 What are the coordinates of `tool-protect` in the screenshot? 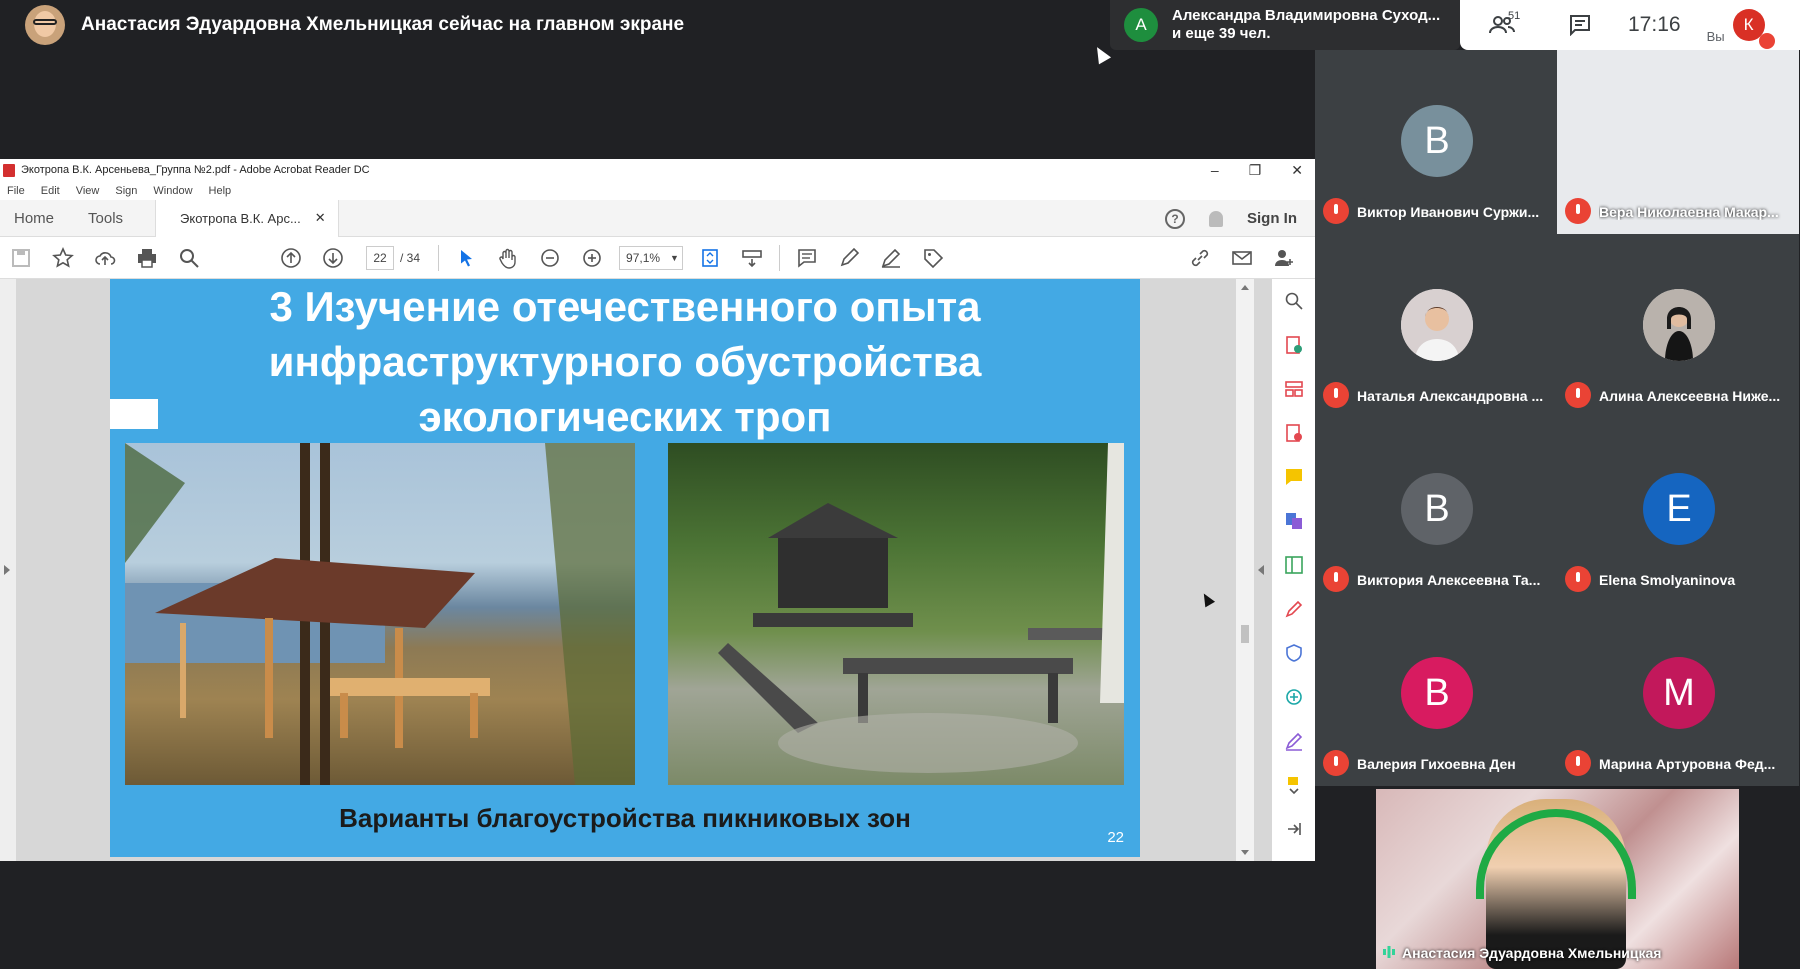 It's located at (1294, 653).